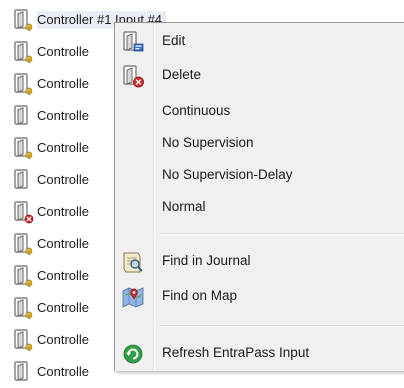  Describe the element at coordinates (133, 41) in the screenshot. I see `edit-icon` at that location.